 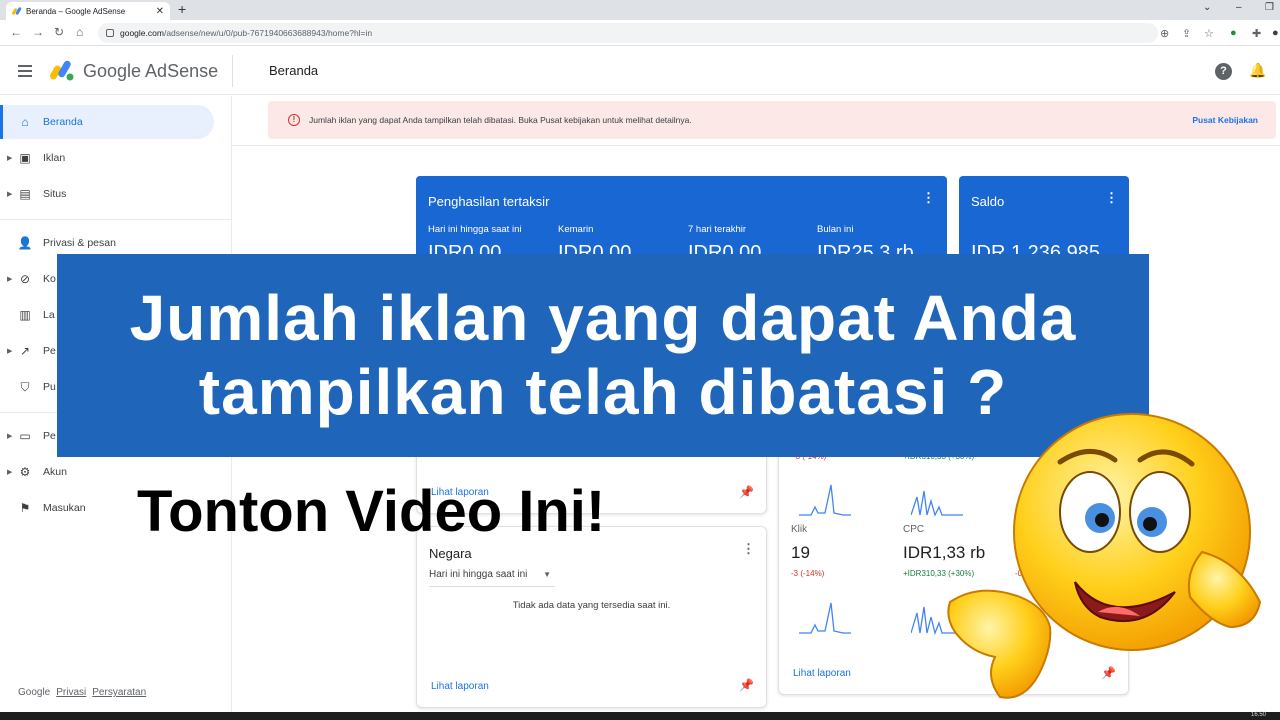 What do you see at coordinates (232, 71) in the screenshot?
I see `header-divider` at bounding box center [232, 71].